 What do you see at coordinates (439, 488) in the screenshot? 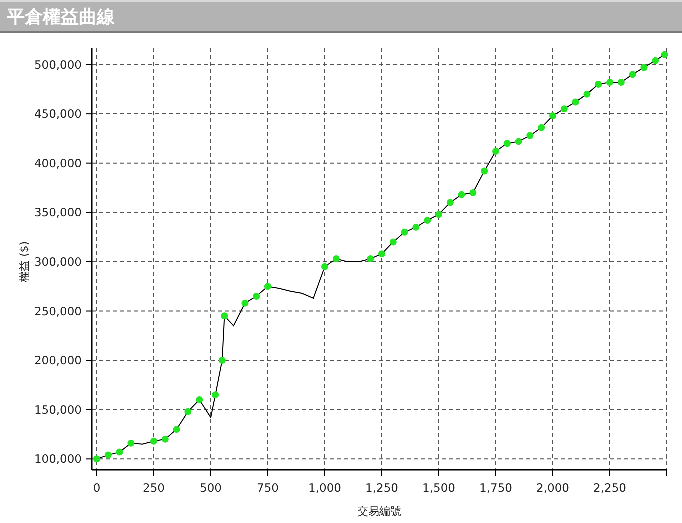
I see `x-tick-label: 1,500` at bounding box center [439, 488].